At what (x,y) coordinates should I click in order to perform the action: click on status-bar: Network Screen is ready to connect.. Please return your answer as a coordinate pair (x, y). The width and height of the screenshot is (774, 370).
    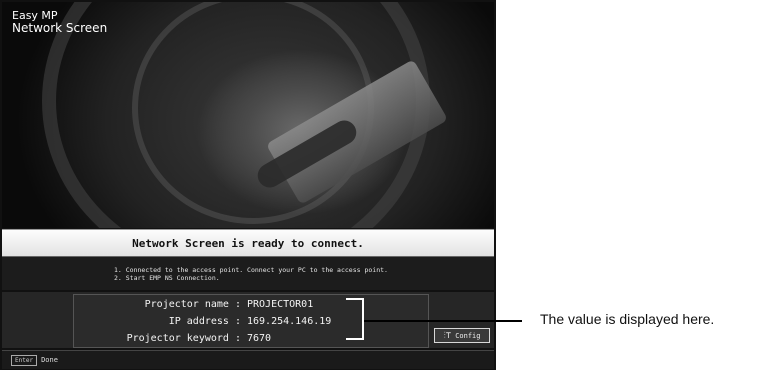
    Looking at the image, I should click on (248, 243).